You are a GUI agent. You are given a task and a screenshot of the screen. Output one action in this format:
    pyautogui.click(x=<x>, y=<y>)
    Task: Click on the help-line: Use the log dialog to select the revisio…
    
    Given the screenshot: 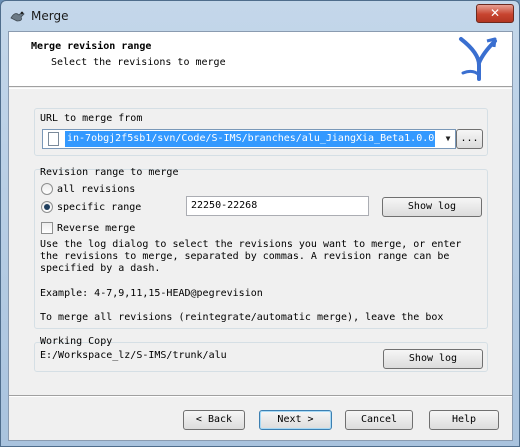 What is the action you would take?
    pyautogui.click(x=251, y=244)
    